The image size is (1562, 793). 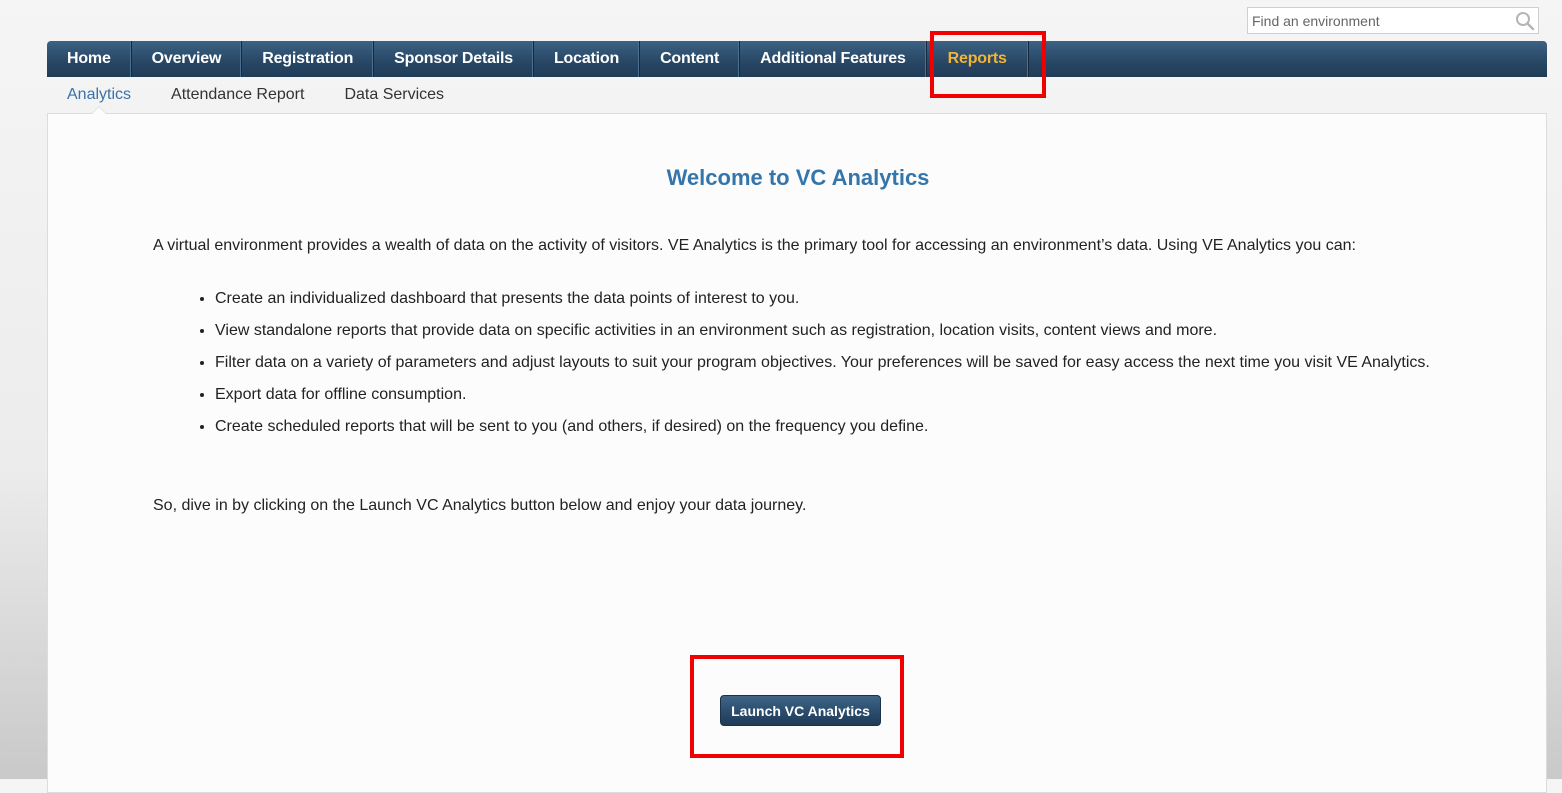 What do you see at coordinates (454, 59) in the screenshot?
I see `nav-item-sponsor-details: Sponsor Details` at bounding box center [454, 59].